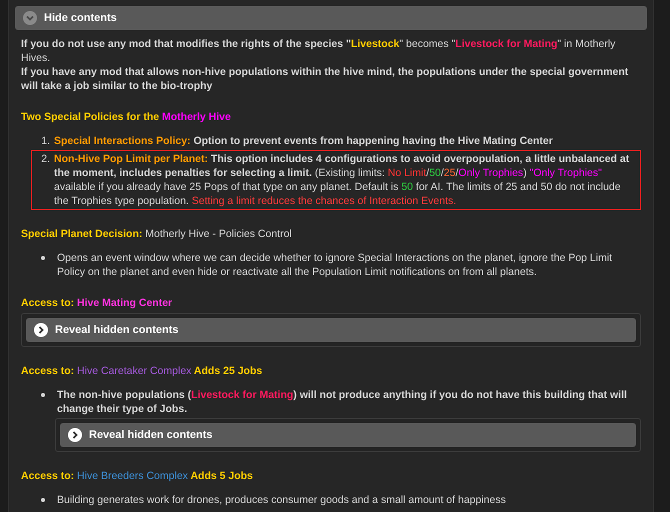 The image size is (670, 512). Describe the element at coordinates (30, 18) in the screenshot. I see `chevron-down-icon` at that location.